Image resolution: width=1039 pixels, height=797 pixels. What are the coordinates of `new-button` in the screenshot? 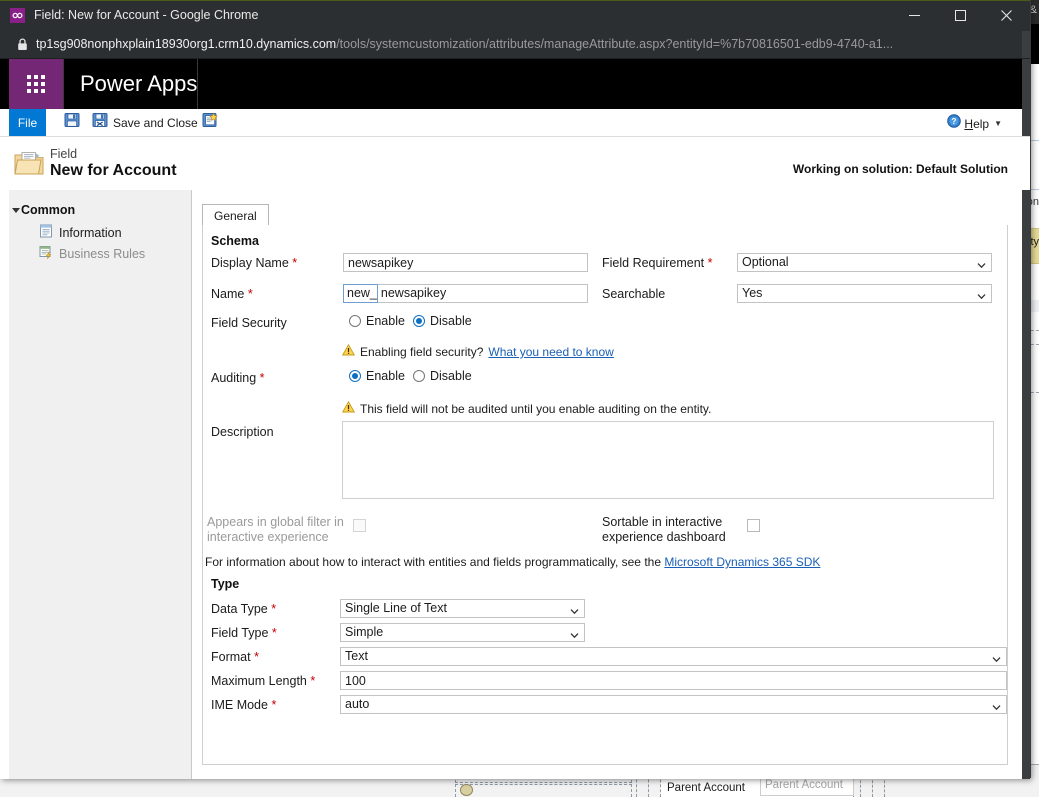 It's located at (210, 122).